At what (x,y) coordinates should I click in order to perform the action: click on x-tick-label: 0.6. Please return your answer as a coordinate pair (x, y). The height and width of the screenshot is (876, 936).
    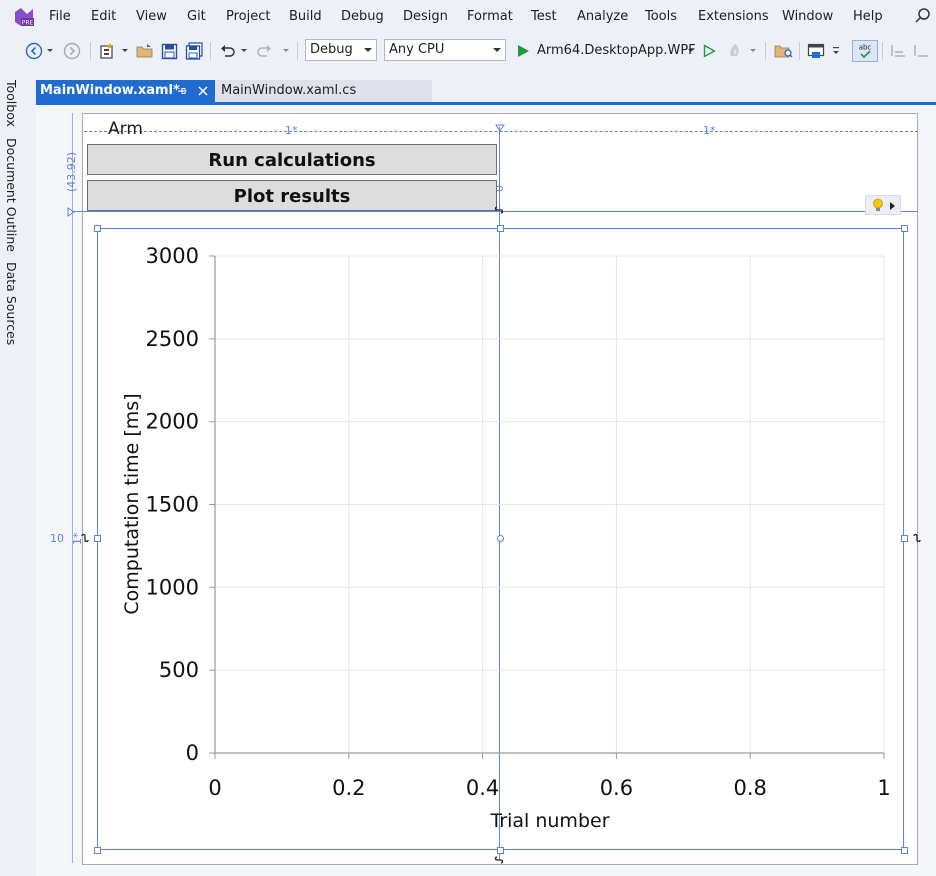
    Looking at the image, I should click on (616, 788).